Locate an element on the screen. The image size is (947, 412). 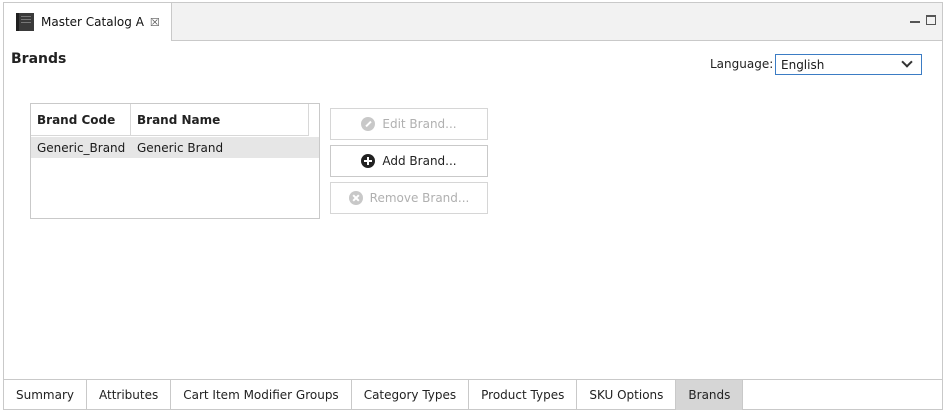
table-header: Brand Code Brand Name is located at coordinates (170, 120).